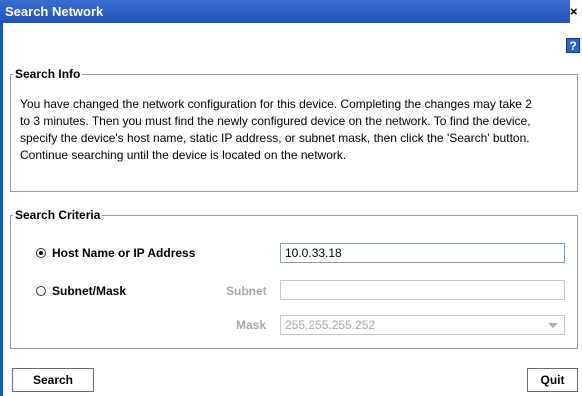  What do you see at coordinates (422, 253) in the screenshot?
I see `host-ip-input: 10.0.33.18` at bounding box center [422, 253].